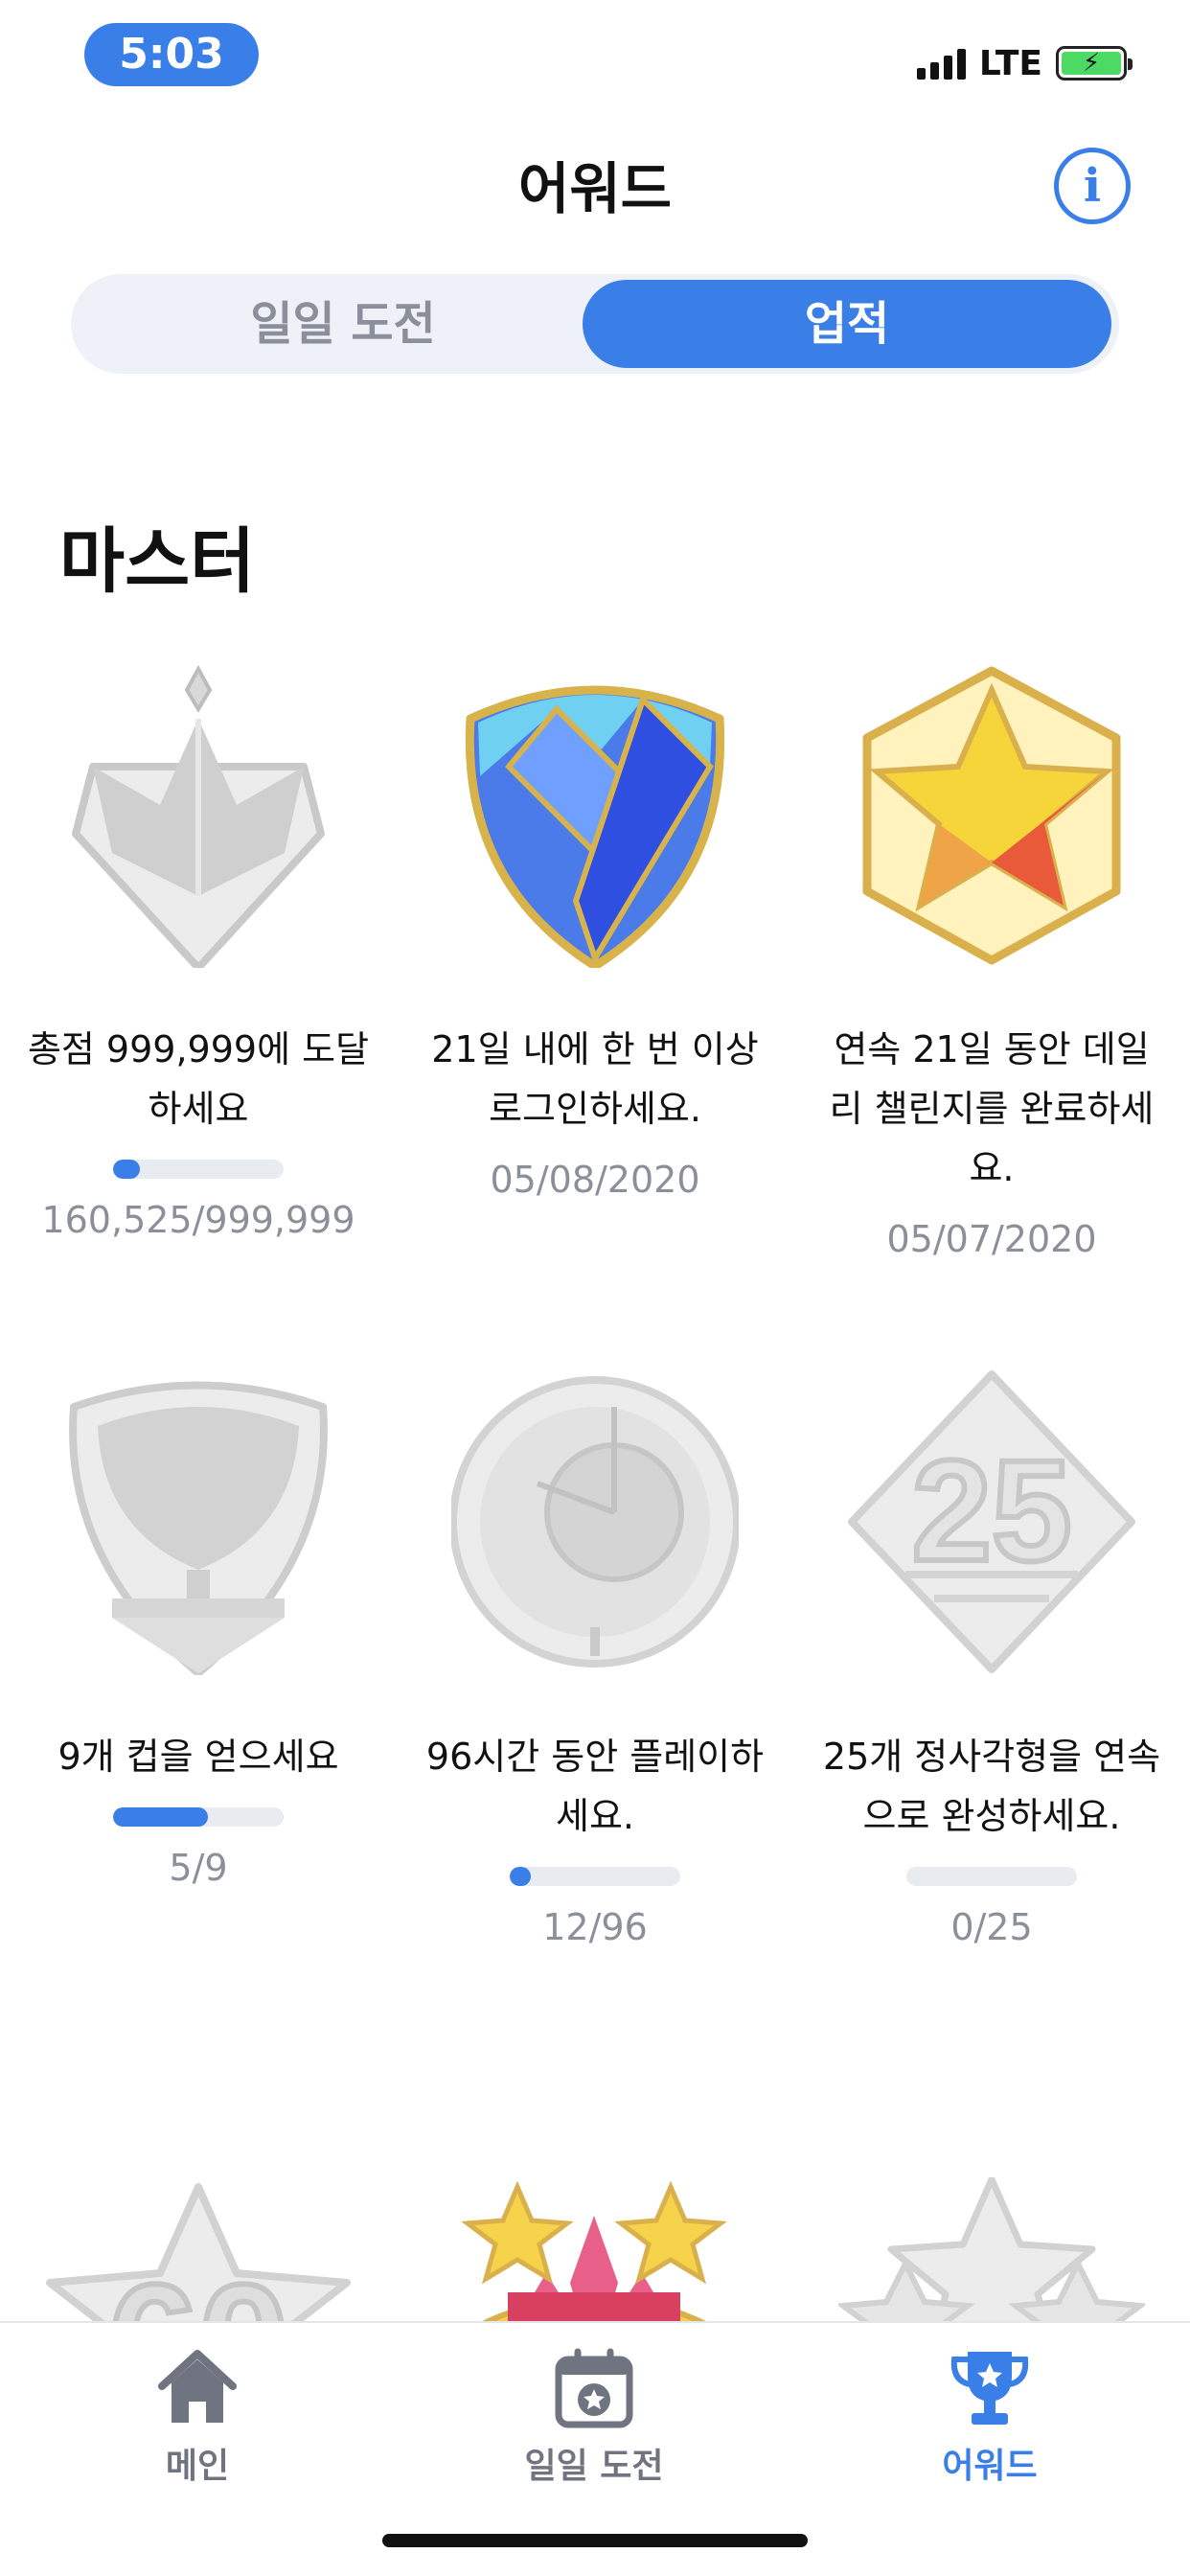 The width and height of the screenshot is (1190, 2576). I want to click on cup-badge-locked-icon, so click(199, 1528).